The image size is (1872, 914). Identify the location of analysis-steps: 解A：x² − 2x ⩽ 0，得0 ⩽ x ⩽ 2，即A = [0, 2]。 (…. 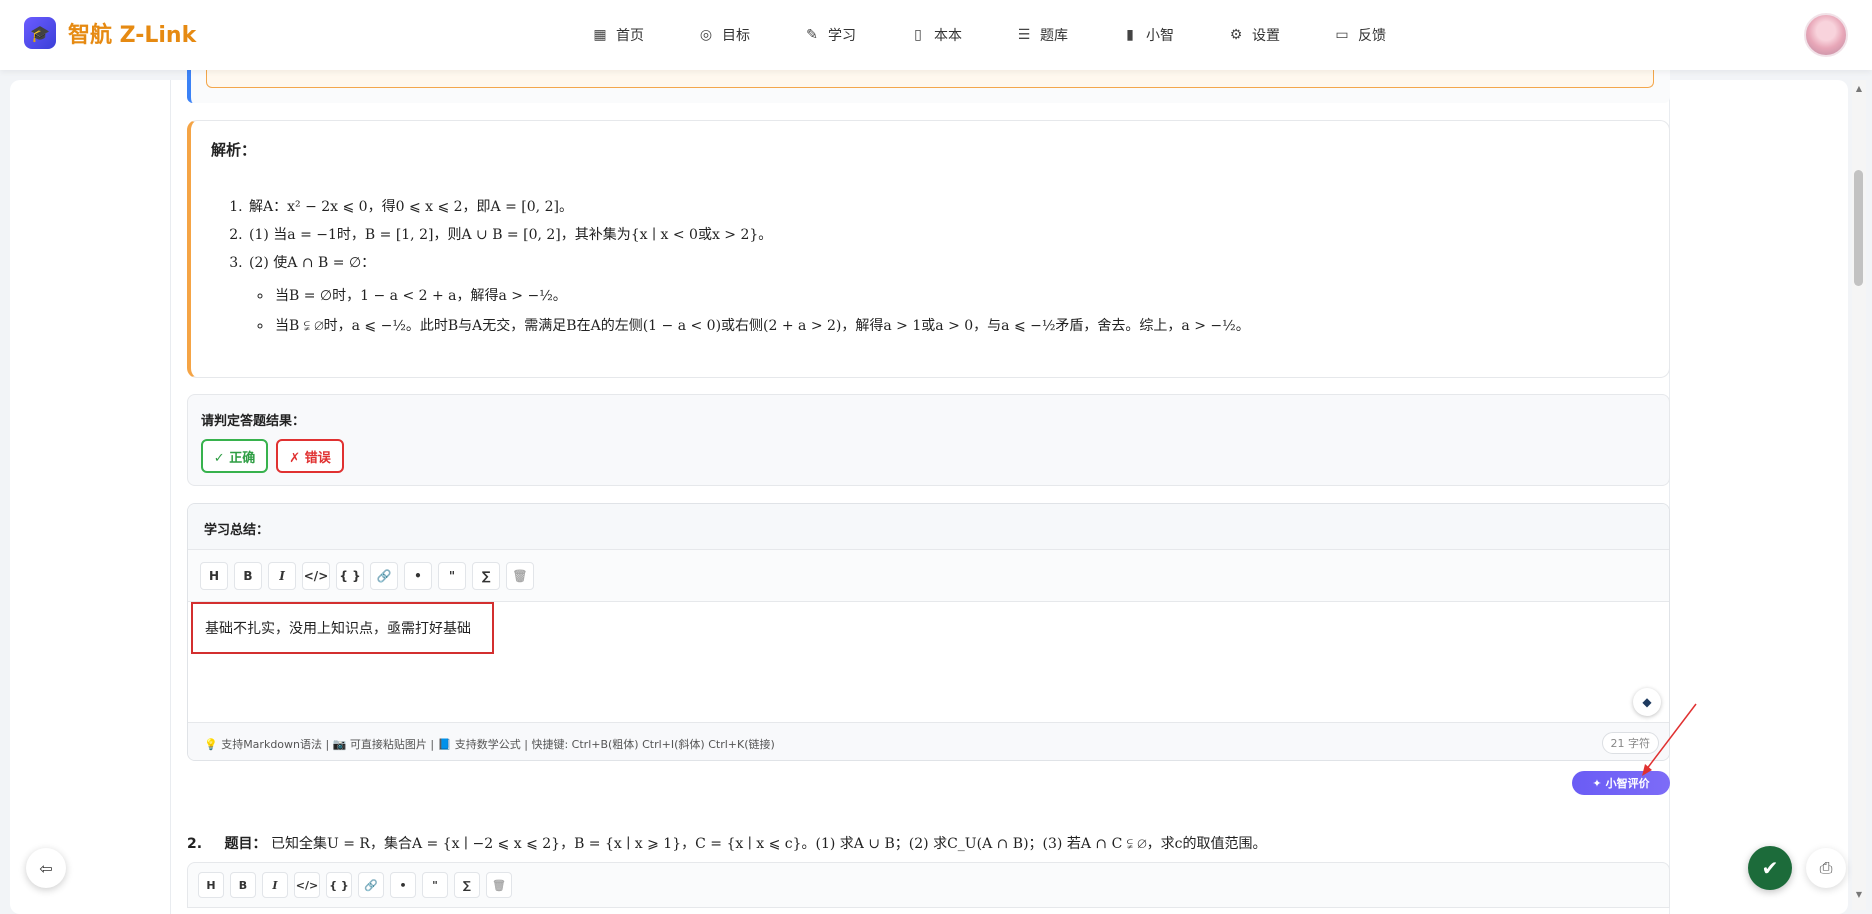
(937, 267).